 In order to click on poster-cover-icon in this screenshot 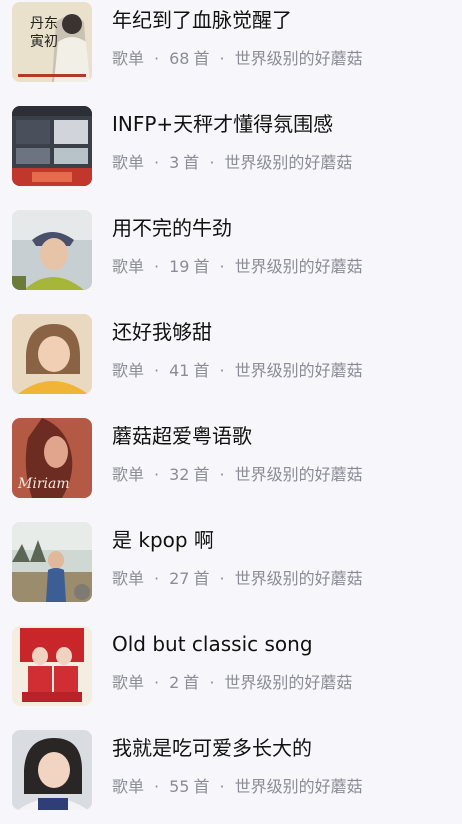, I will do `click(52, 666)`.